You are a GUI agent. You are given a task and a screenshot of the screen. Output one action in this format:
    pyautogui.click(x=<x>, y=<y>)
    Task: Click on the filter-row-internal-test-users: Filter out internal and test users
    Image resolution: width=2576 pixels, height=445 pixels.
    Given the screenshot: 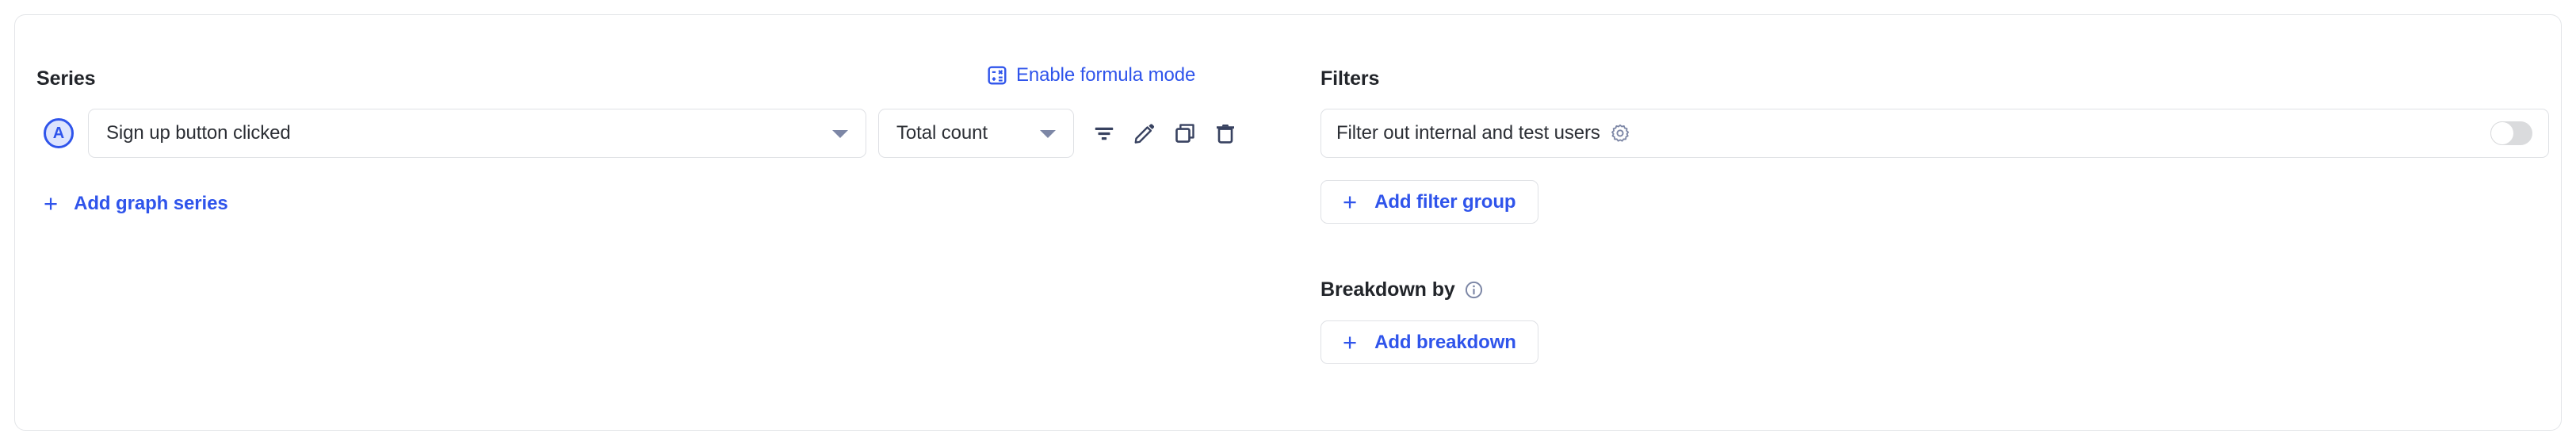 What is the action you would take?
    pyautogui.click(x=1935, y=133)
    